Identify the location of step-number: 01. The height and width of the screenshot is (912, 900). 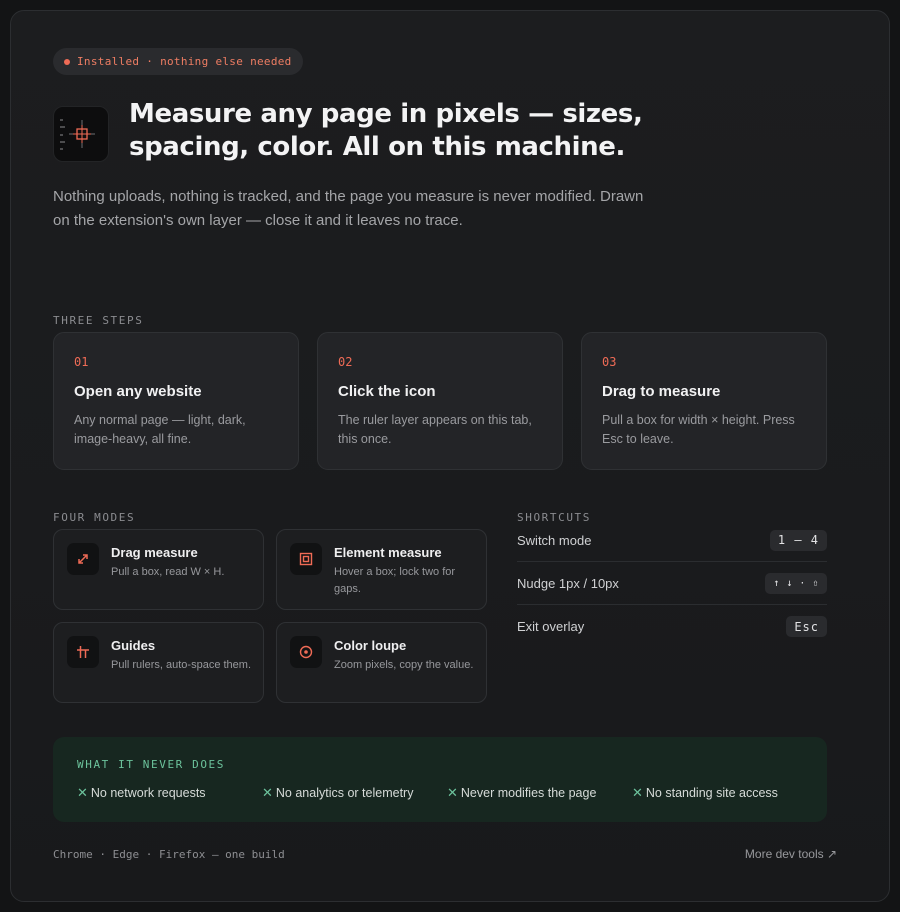
(81, 362).